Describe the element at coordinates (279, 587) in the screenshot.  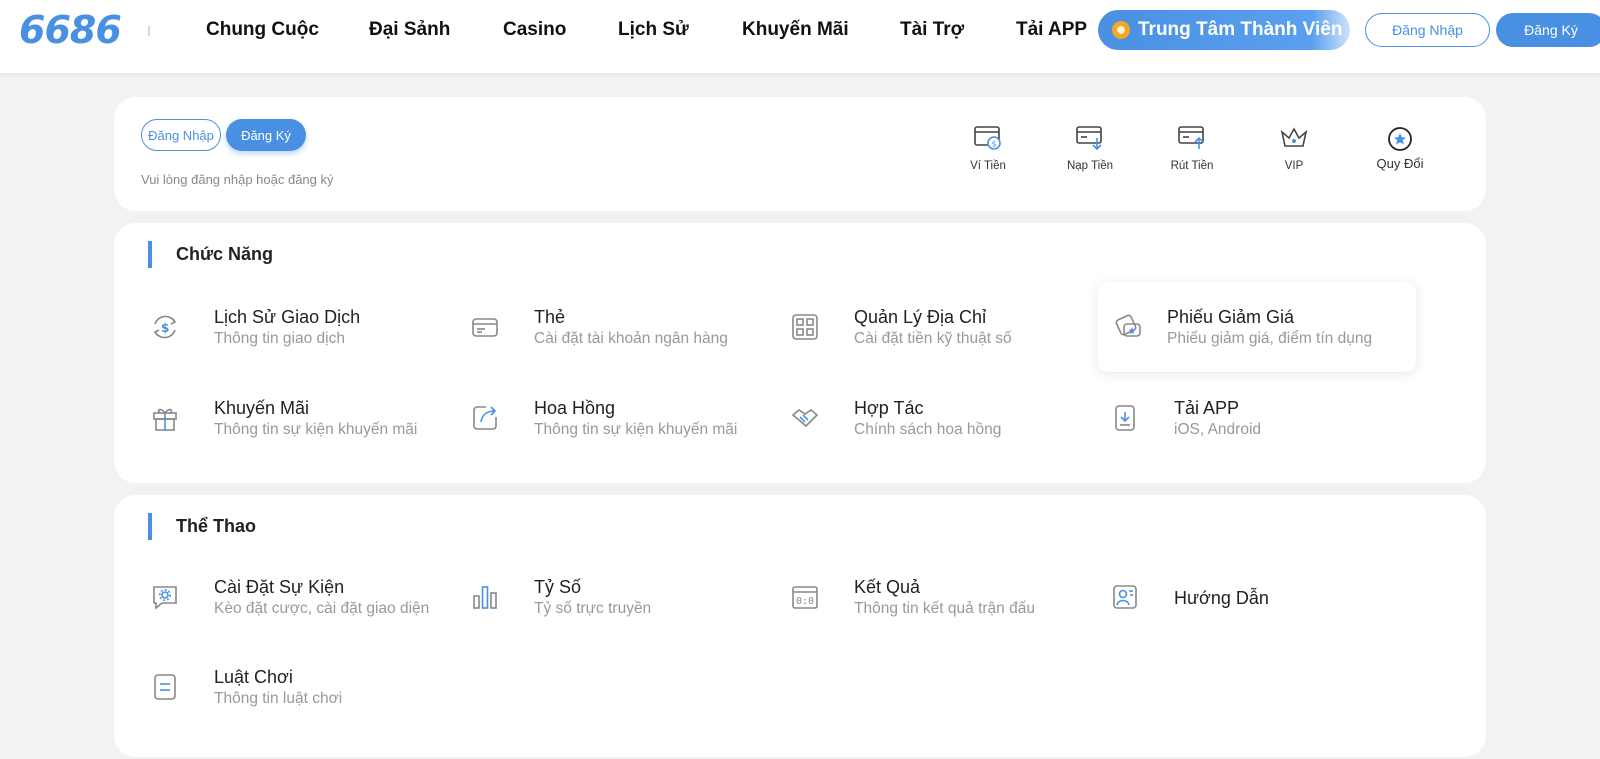
I see `sport-title: Cài Đặt Sự Kiện` at that location.